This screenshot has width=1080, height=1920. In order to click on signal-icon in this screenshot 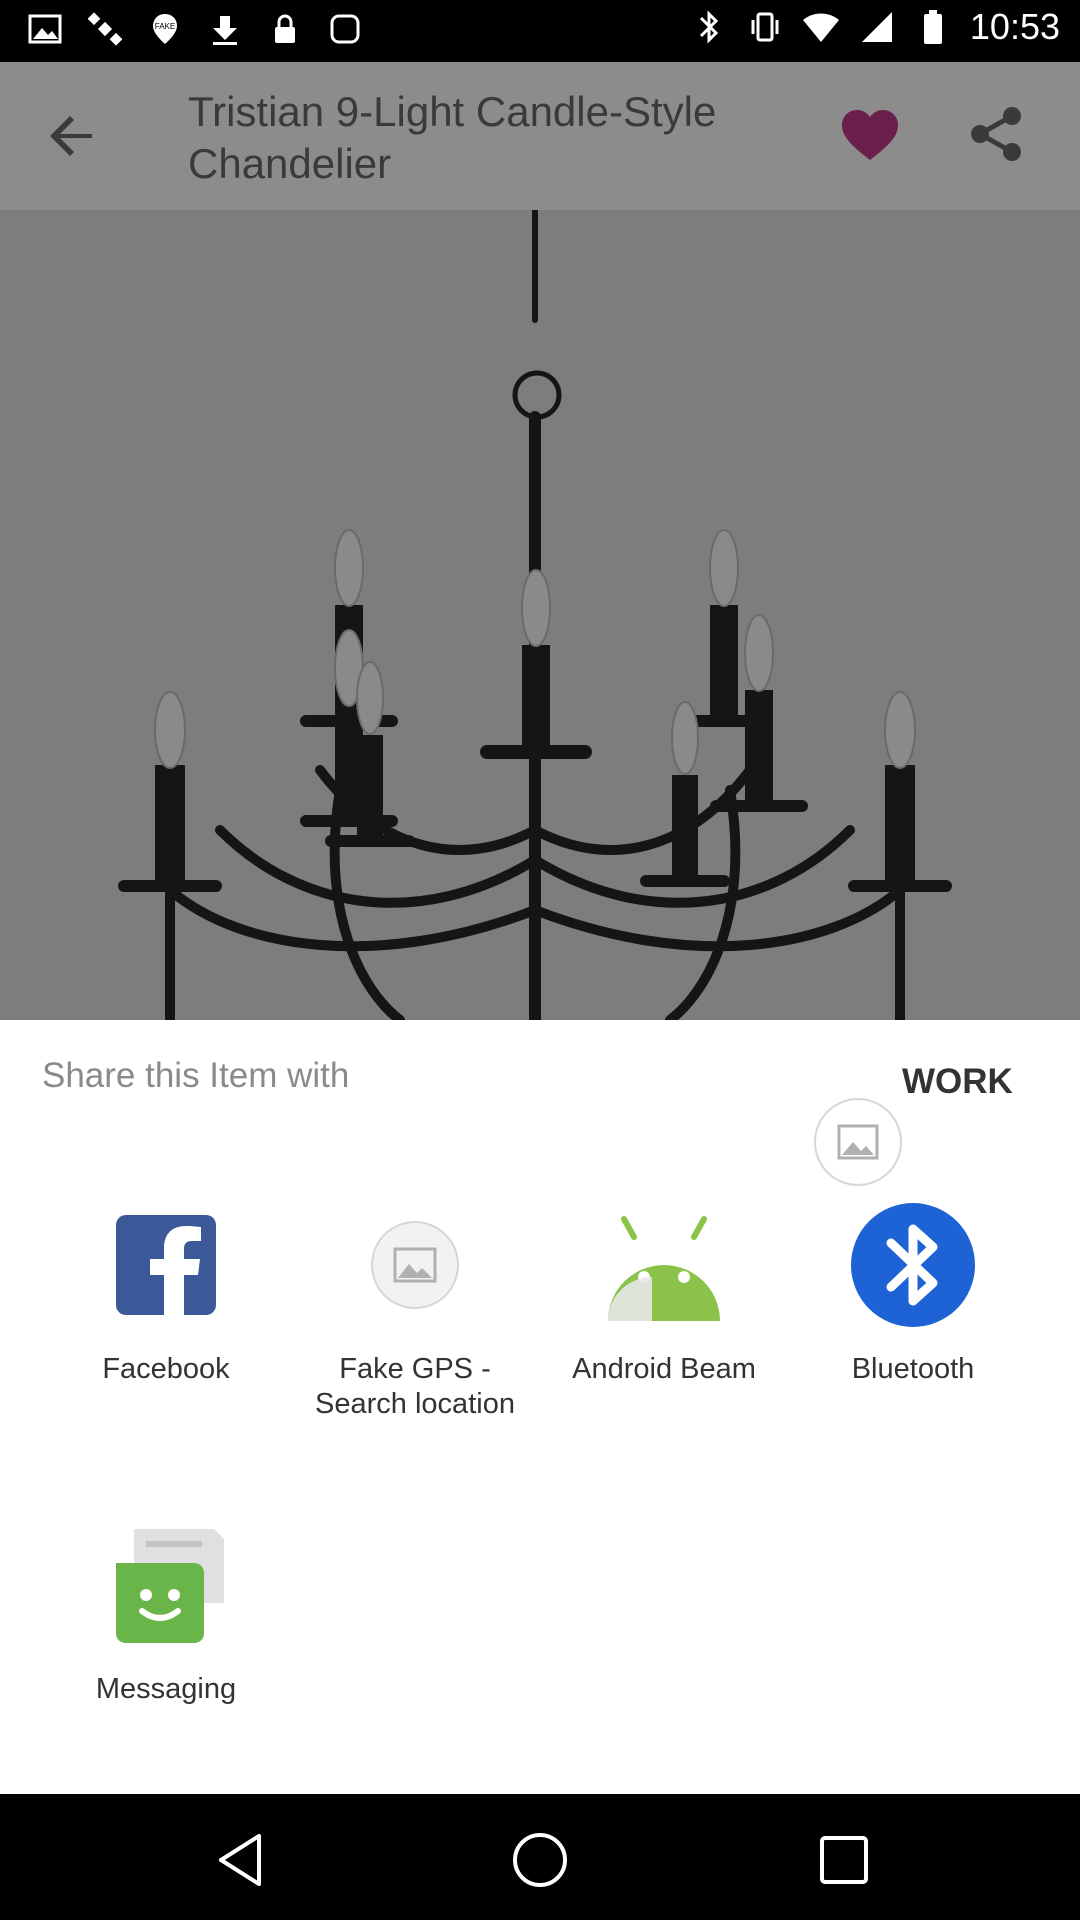, I will do `click(877, 27)`.